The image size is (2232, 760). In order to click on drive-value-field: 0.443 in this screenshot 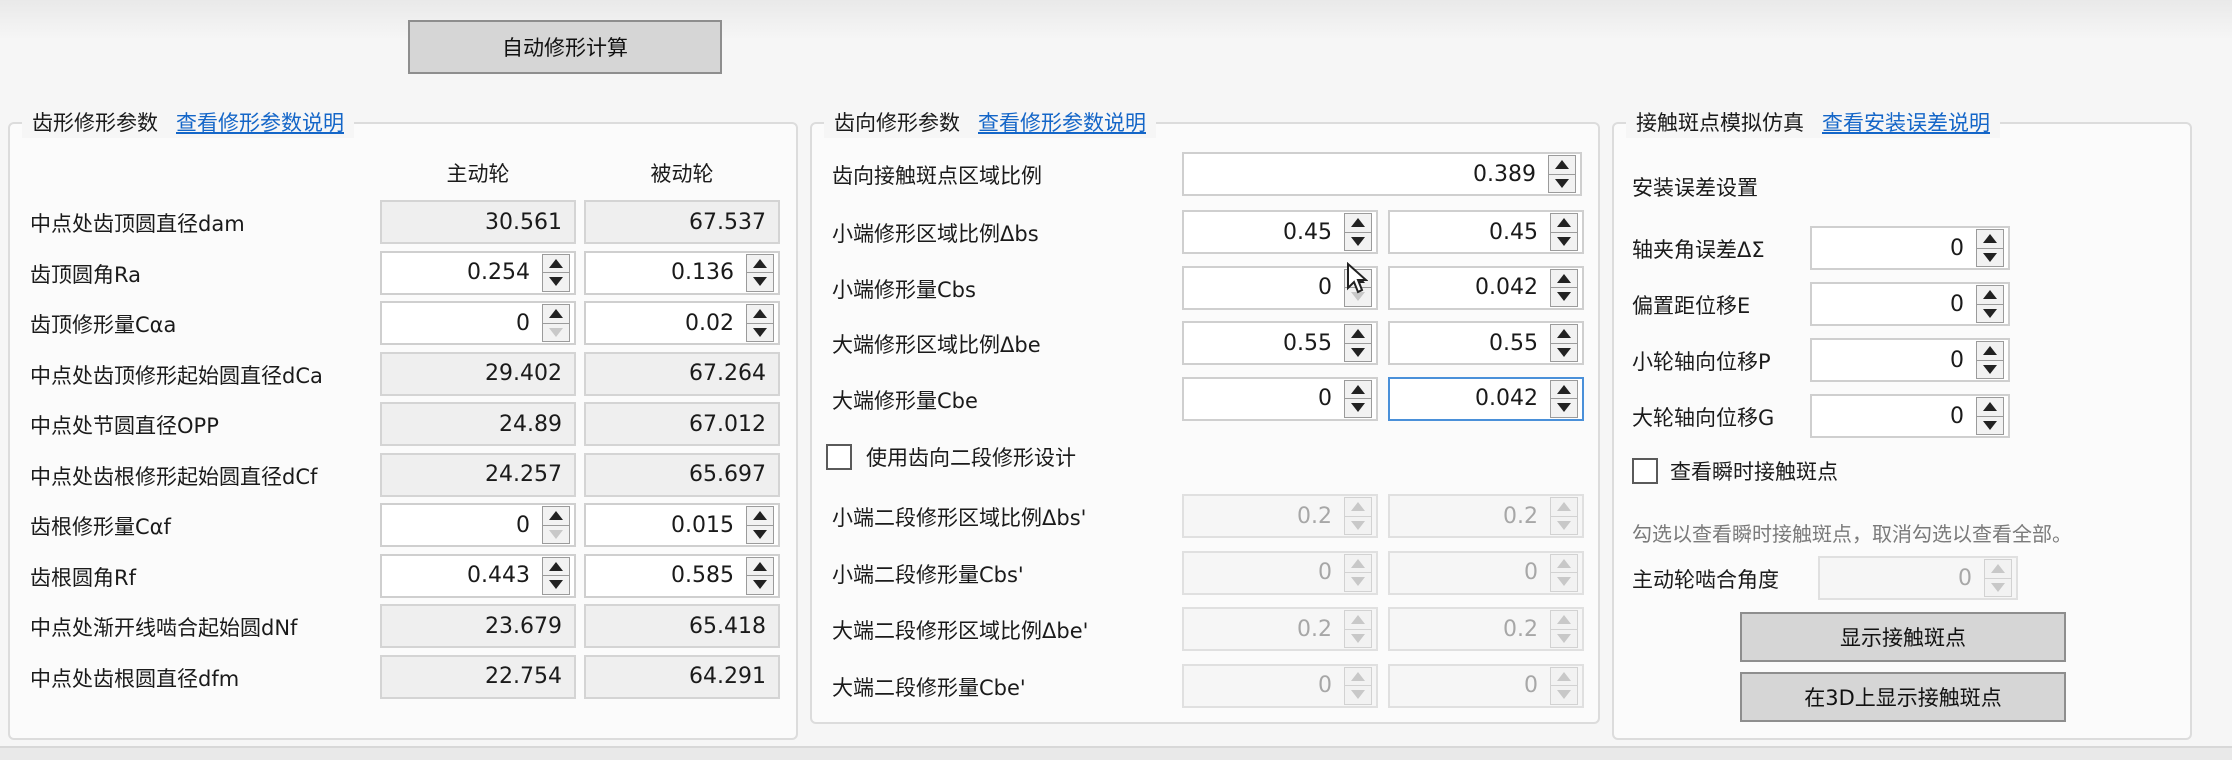, I will do `click(478, 575)`.